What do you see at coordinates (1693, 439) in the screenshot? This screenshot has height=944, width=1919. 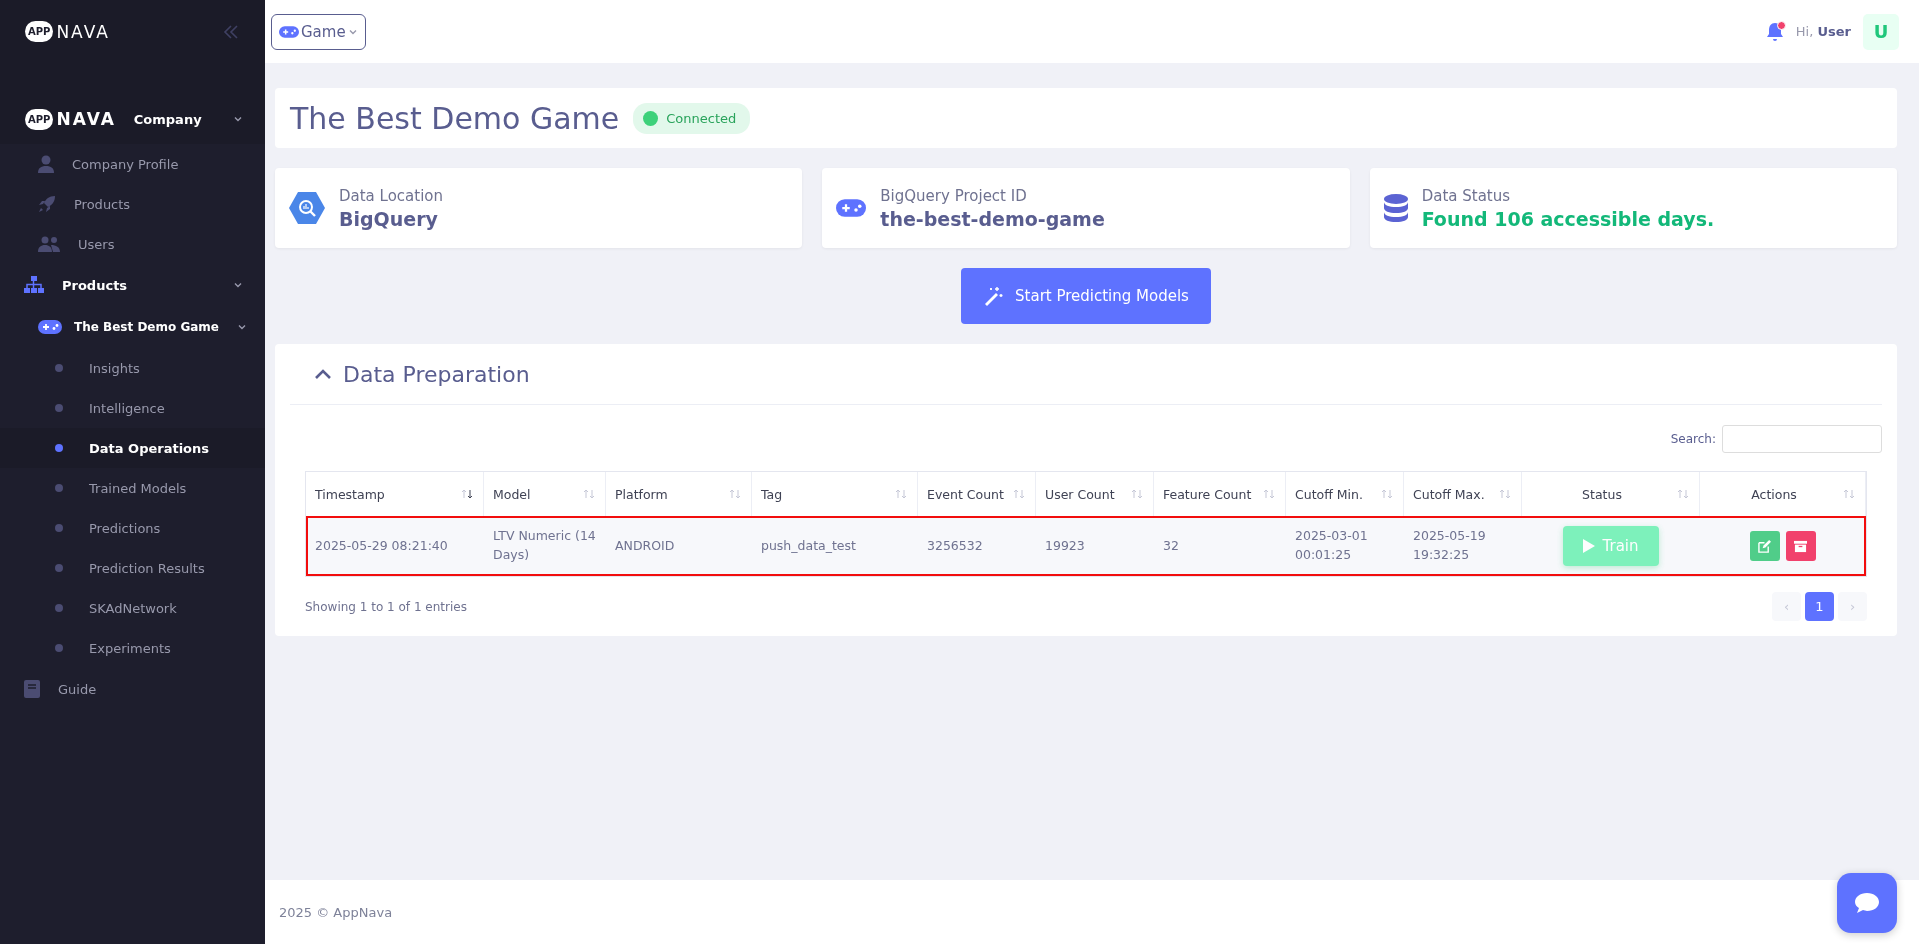 I see `search-label: Search:` at bounding box center [1693, 439].